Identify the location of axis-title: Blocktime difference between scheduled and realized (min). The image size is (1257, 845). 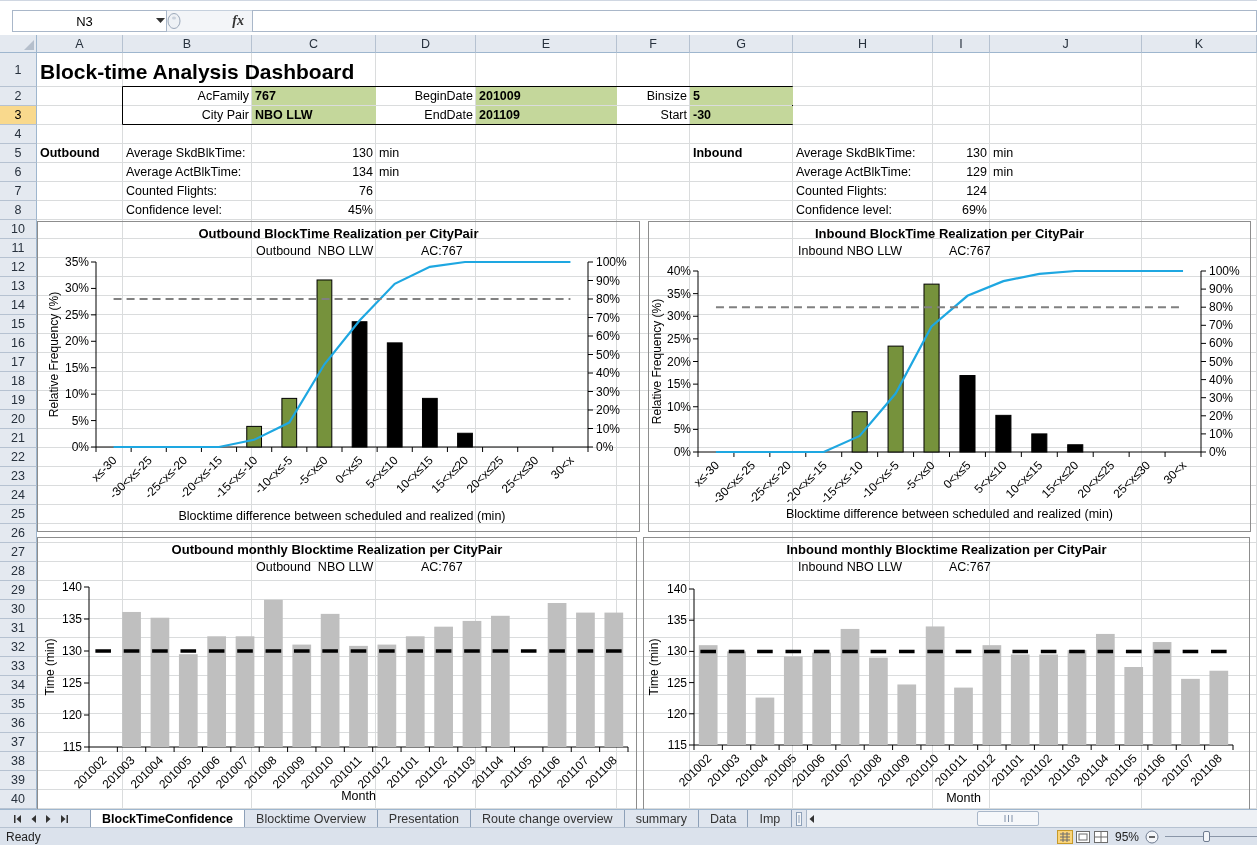
(949, 514).